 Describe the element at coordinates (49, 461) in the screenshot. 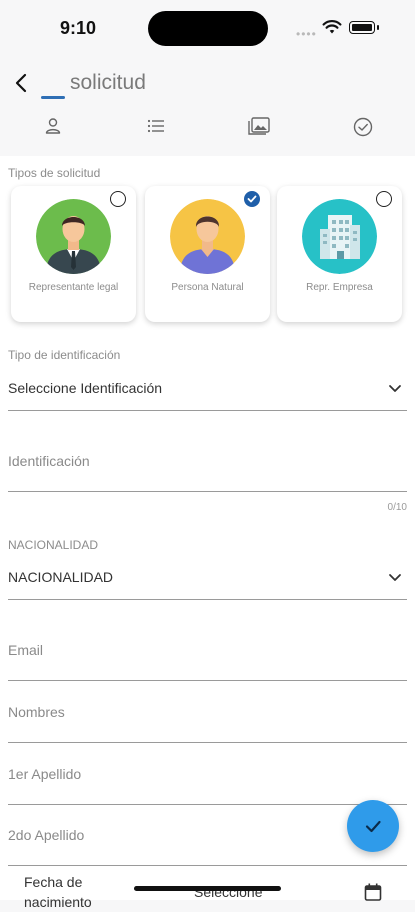

I see `identification-input: Identificación` at that location.